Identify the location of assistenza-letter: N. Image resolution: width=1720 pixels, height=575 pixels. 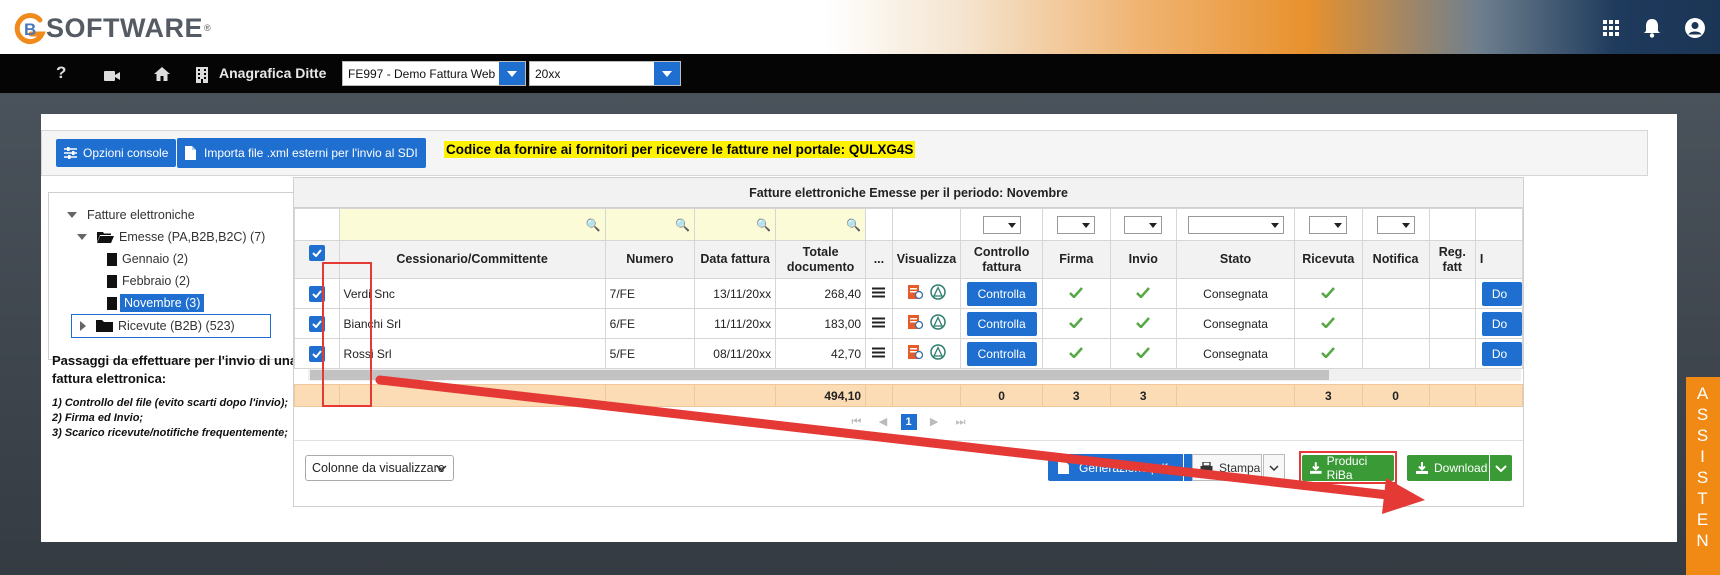
(1703, 540).